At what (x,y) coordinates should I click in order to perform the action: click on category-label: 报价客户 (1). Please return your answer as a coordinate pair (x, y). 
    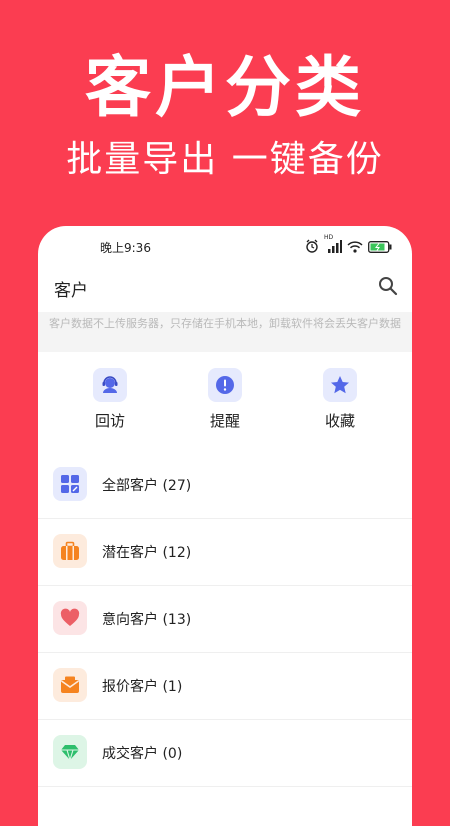
    Looking at the image, I should click on (142, 687).